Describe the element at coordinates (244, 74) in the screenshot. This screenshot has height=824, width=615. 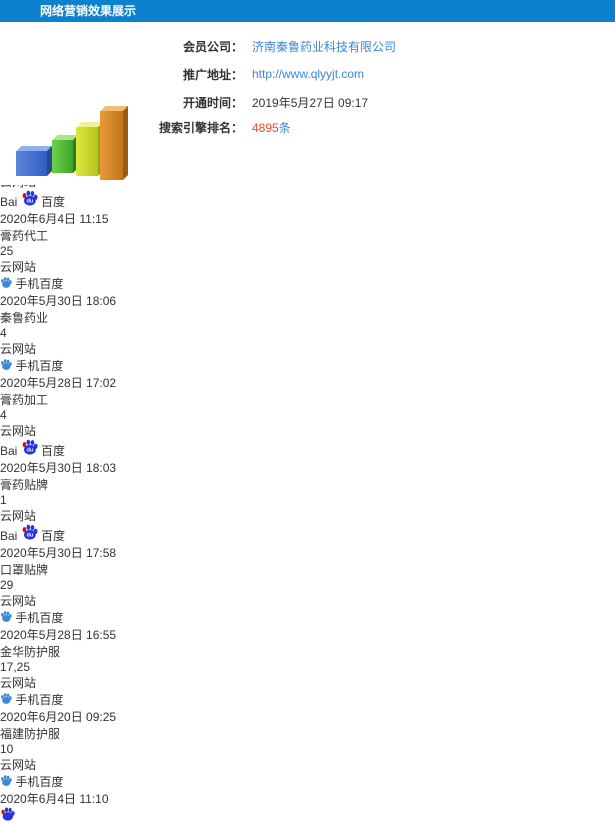
I see `promo-url-row: 推广地址： http://www.qlyyjt.com` at that location.